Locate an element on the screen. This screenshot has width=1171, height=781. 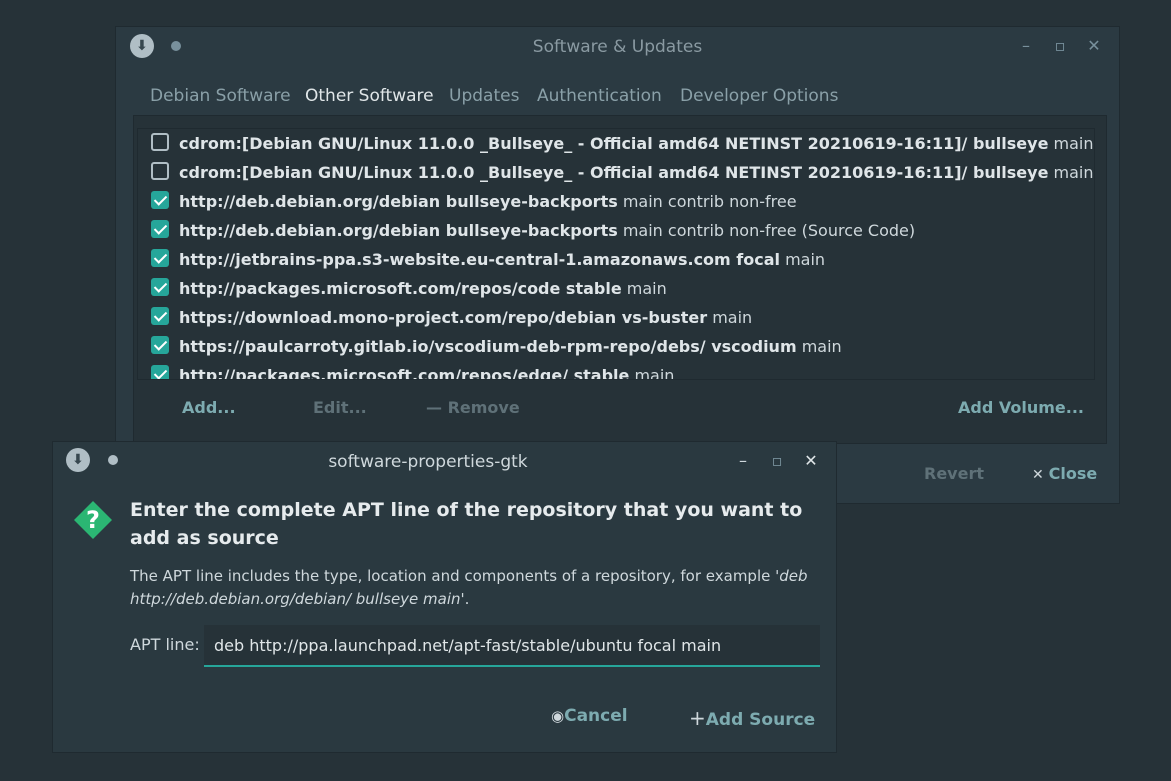
tab-other-software: Other Software is located at coordinates (369, 99).